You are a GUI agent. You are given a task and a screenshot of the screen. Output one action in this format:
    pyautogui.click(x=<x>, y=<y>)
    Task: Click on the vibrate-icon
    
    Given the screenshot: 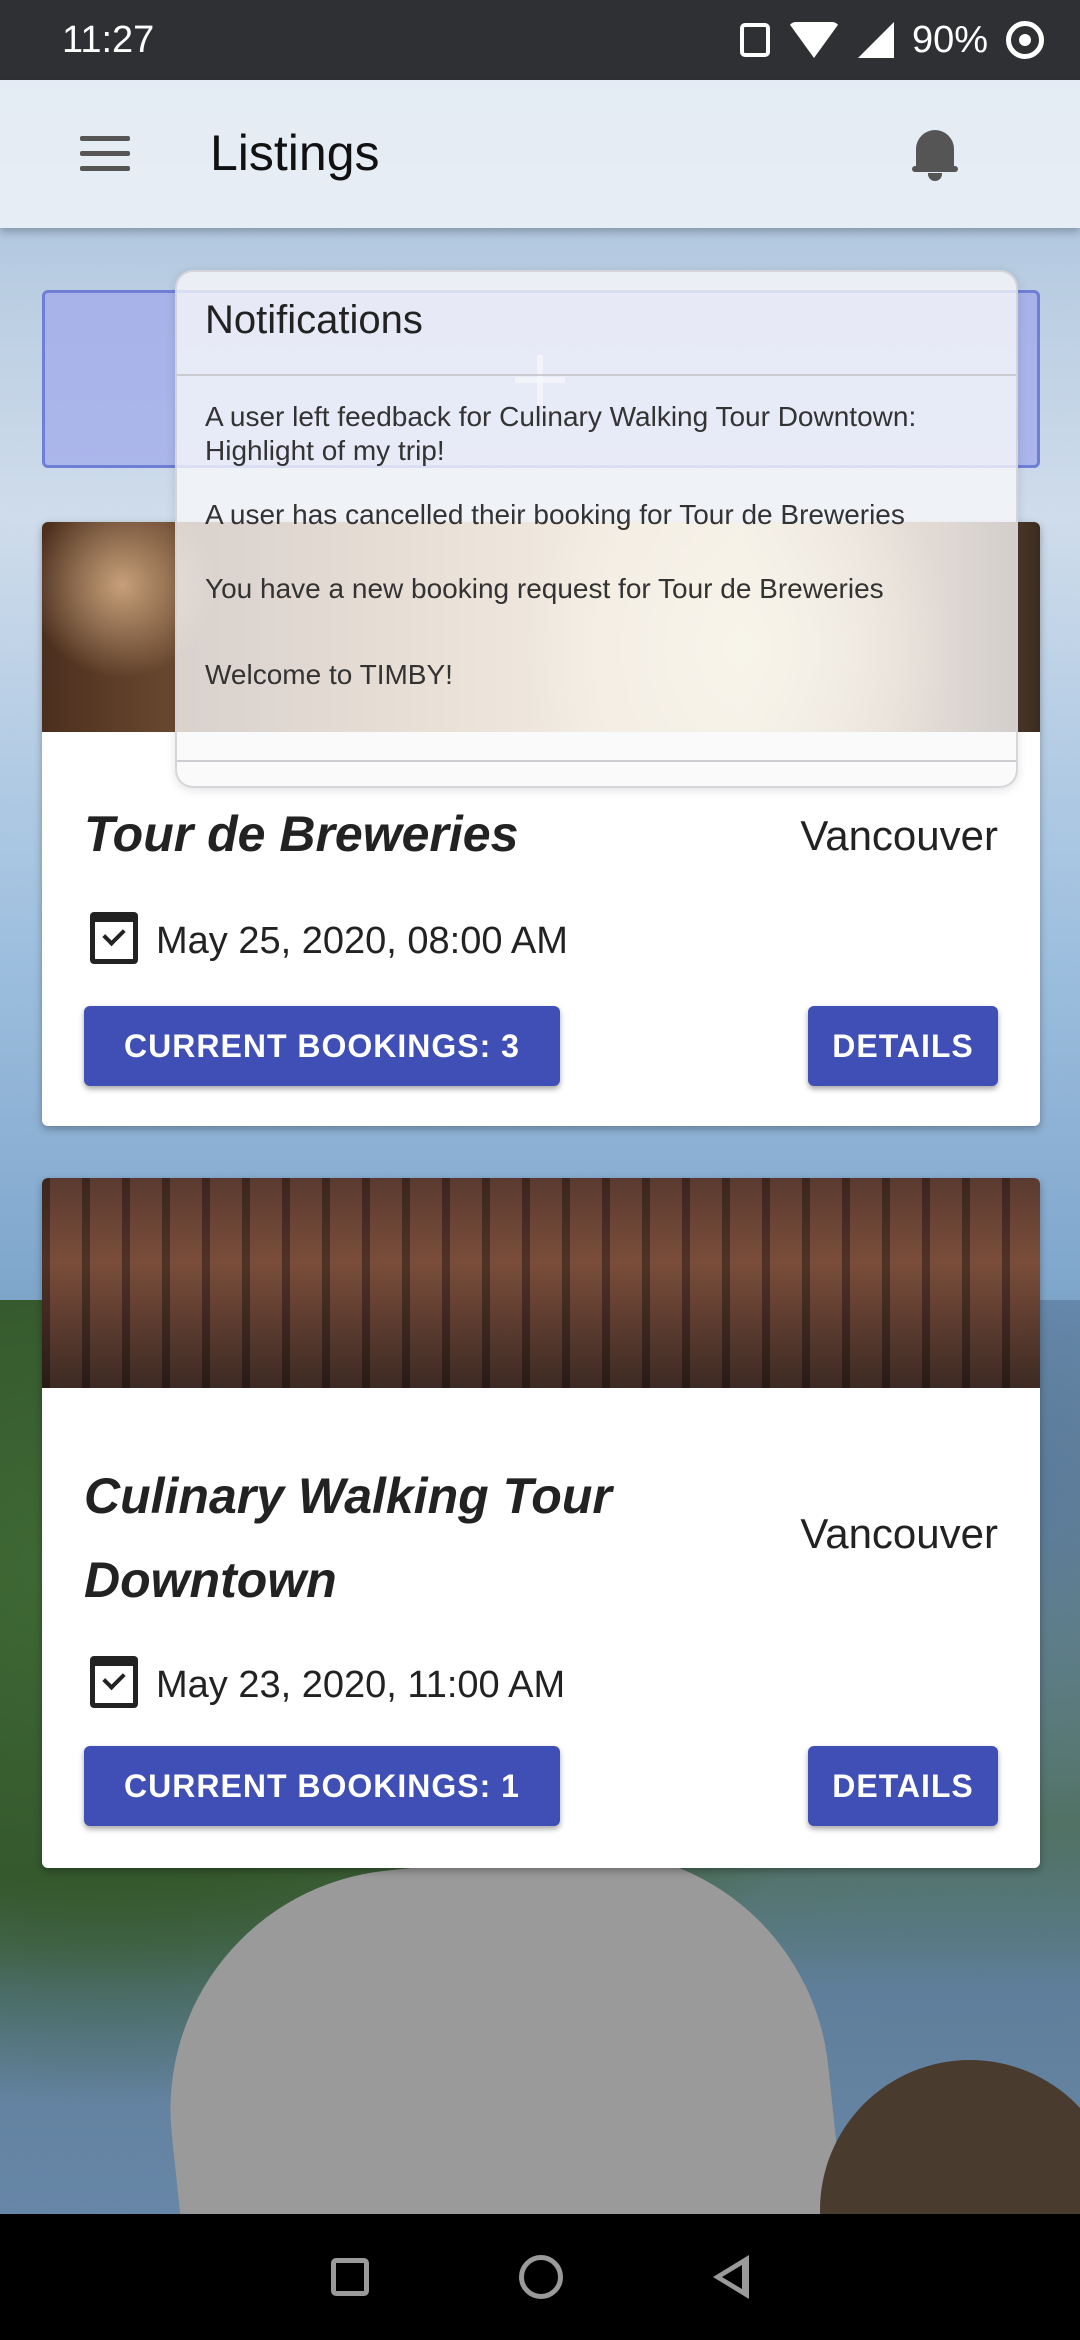 What is the action you would take?
    pyautogui.click(x=754, y=40)
    